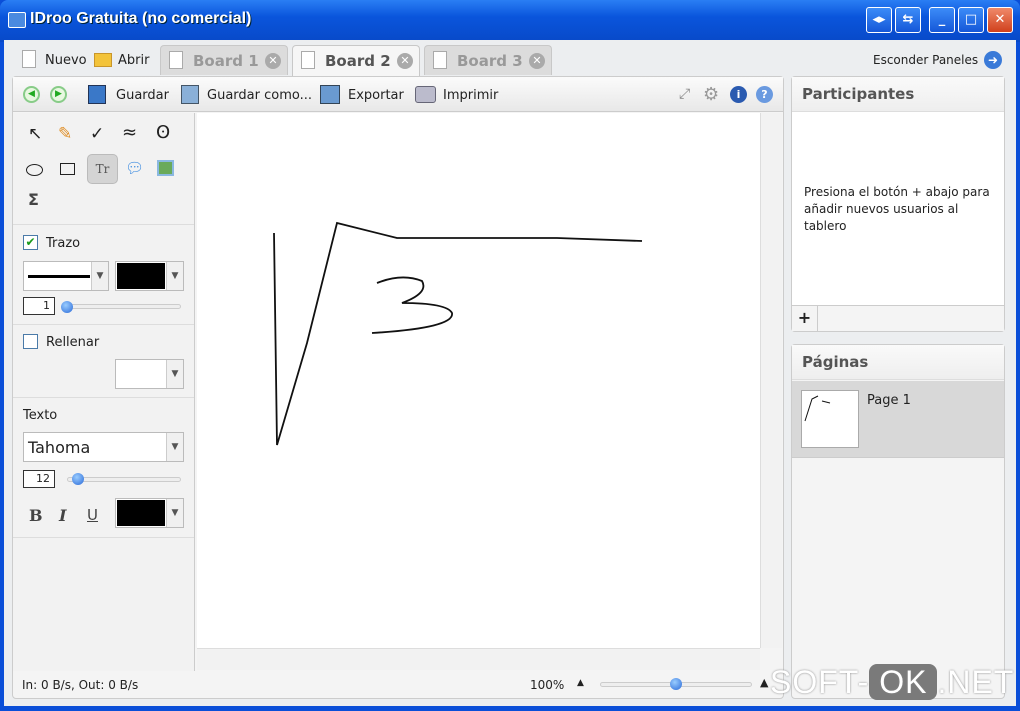 This screenshot has height=711, width=1020. Describe the element at coordinates (149, 513) in the screenshot. I see `text-color-dropdown: ▼` at that location.